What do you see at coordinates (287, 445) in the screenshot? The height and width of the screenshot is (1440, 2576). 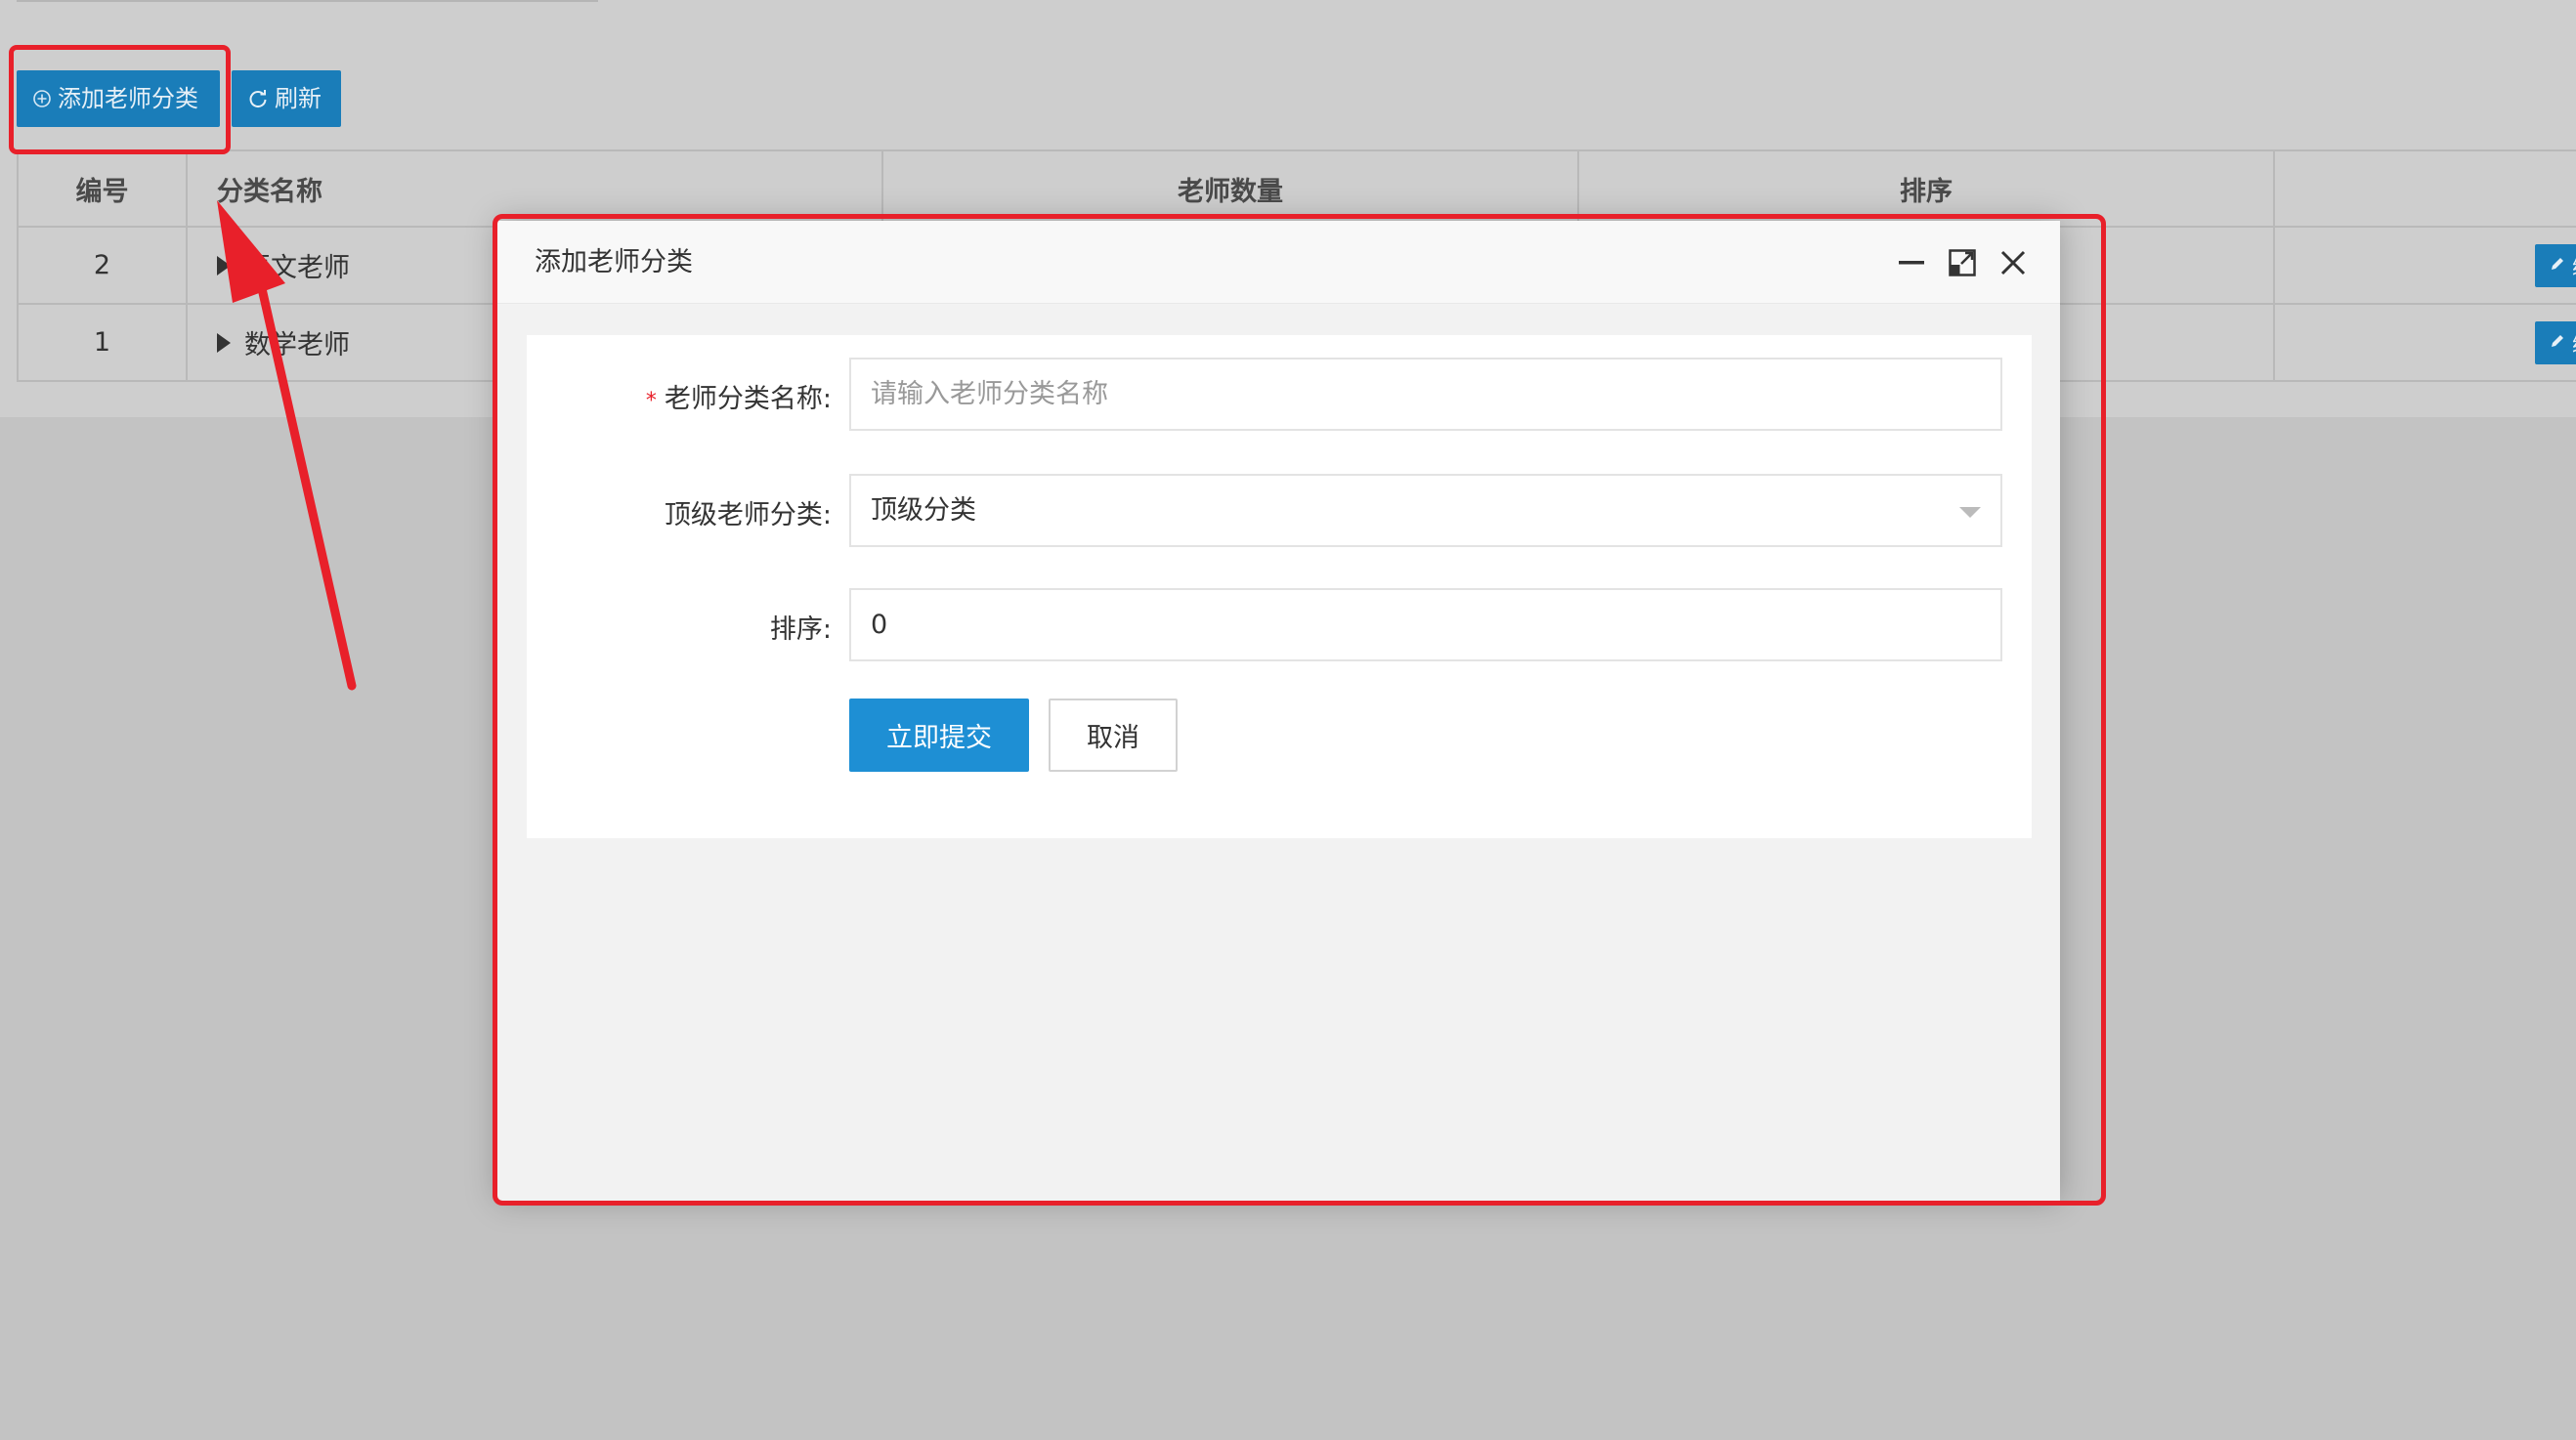 I see `annotation-arrow-icon` at bounding box center [287, 445].